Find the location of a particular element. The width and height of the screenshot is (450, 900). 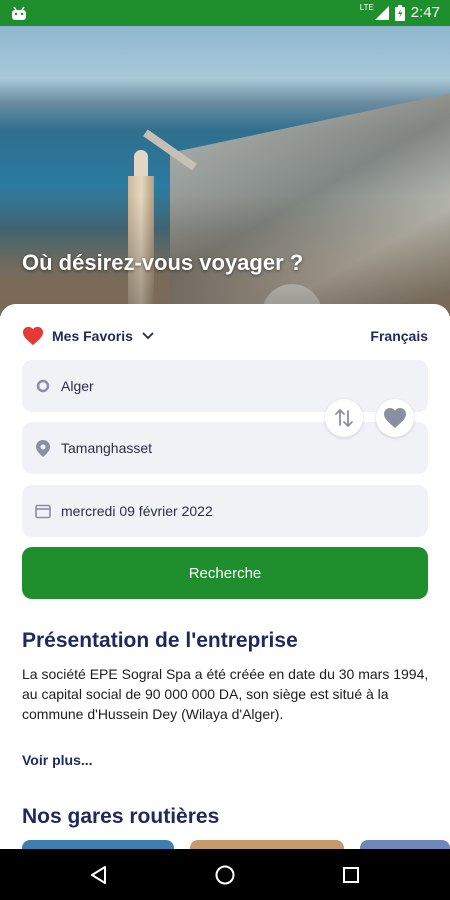

recents-button is located at coordinates (351, 875).